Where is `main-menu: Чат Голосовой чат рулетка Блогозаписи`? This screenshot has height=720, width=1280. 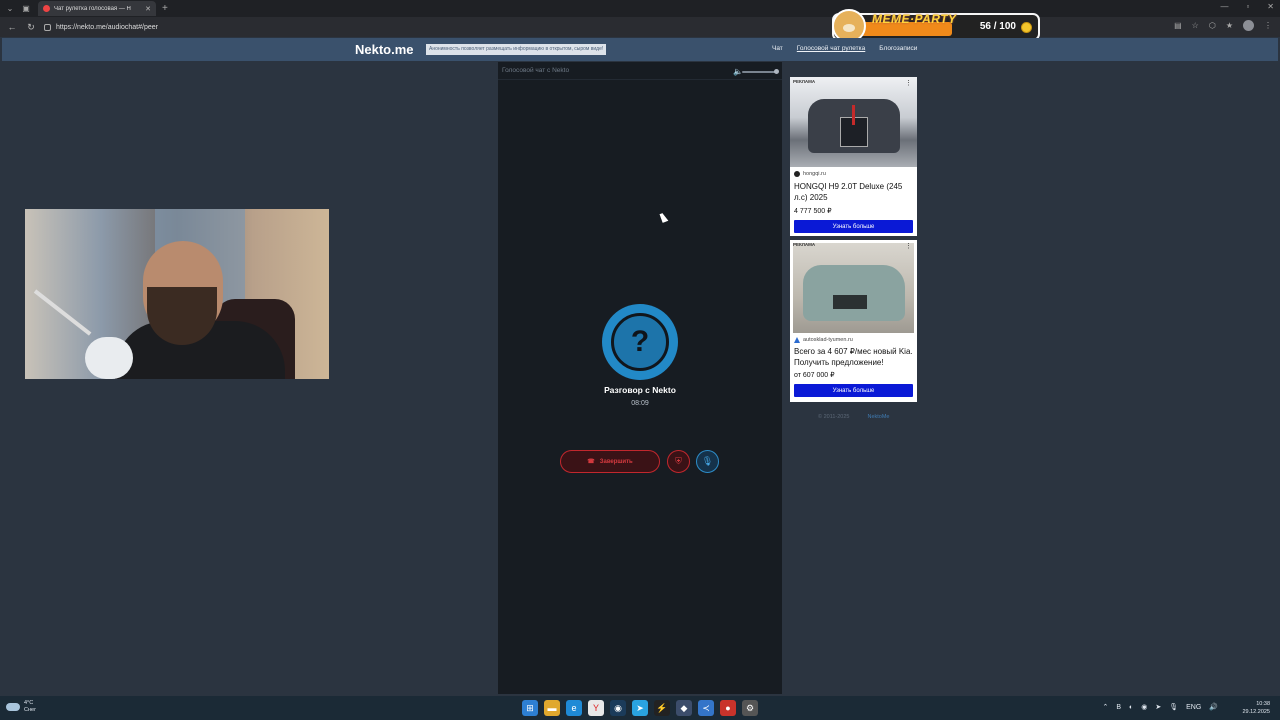 main-menu: Чат Голосовой чат рулетка Блогозаписи is located at coordinates (844, 48).